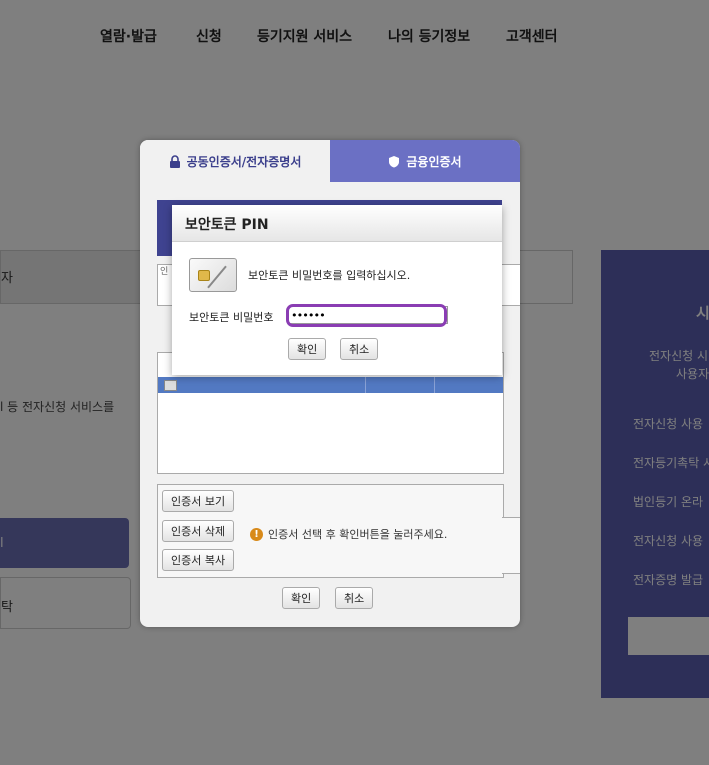 This screenshot has height=765, width=709. Describe the element at coordinates (217, 277) in the screenshot. I see `card-stripe` at that location.